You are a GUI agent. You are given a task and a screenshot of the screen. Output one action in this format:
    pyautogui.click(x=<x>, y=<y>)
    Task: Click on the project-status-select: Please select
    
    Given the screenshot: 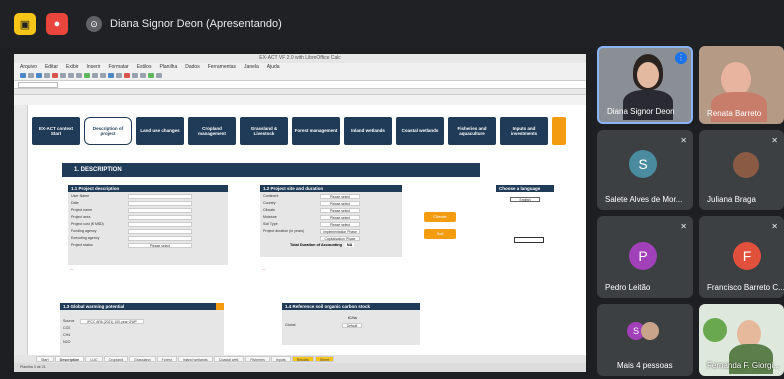 What is the action you would take?
    pyautogui.click(x=160, y=245)
    